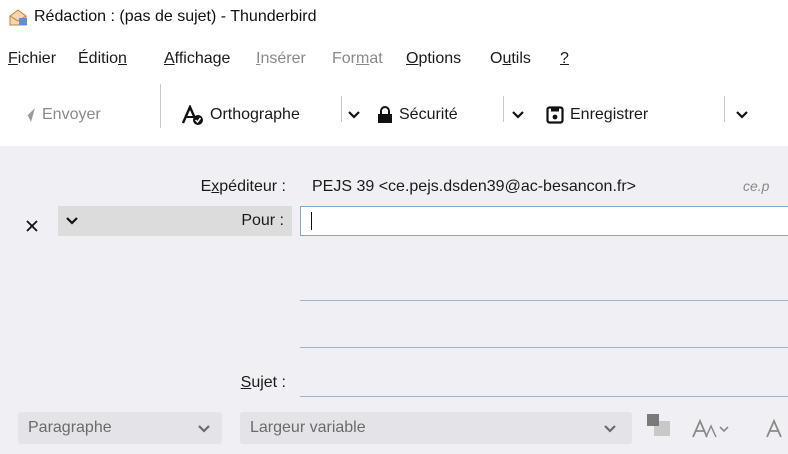 The image size is (788, 454). I want to click on menu-help: ?, so click(564, 59).